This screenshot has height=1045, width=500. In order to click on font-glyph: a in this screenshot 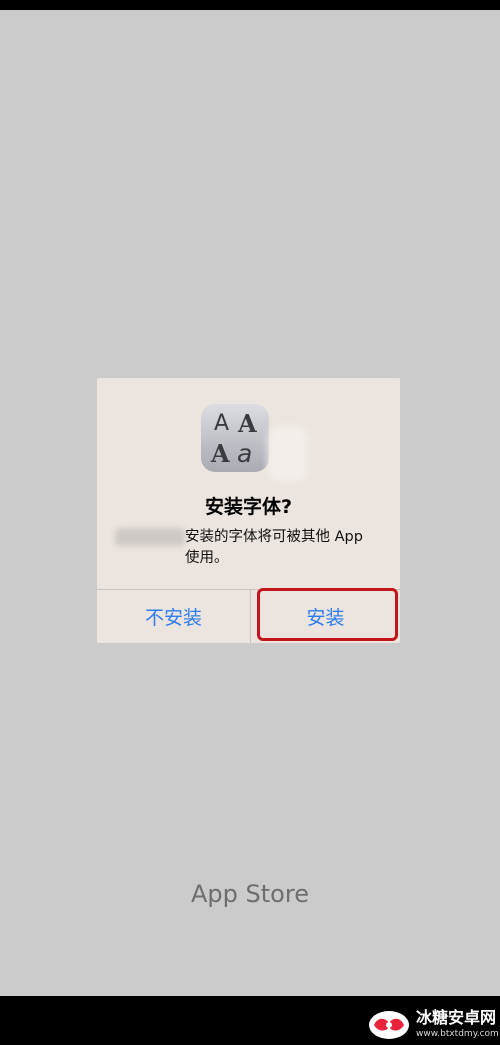, I will do `click(245, 453)`.